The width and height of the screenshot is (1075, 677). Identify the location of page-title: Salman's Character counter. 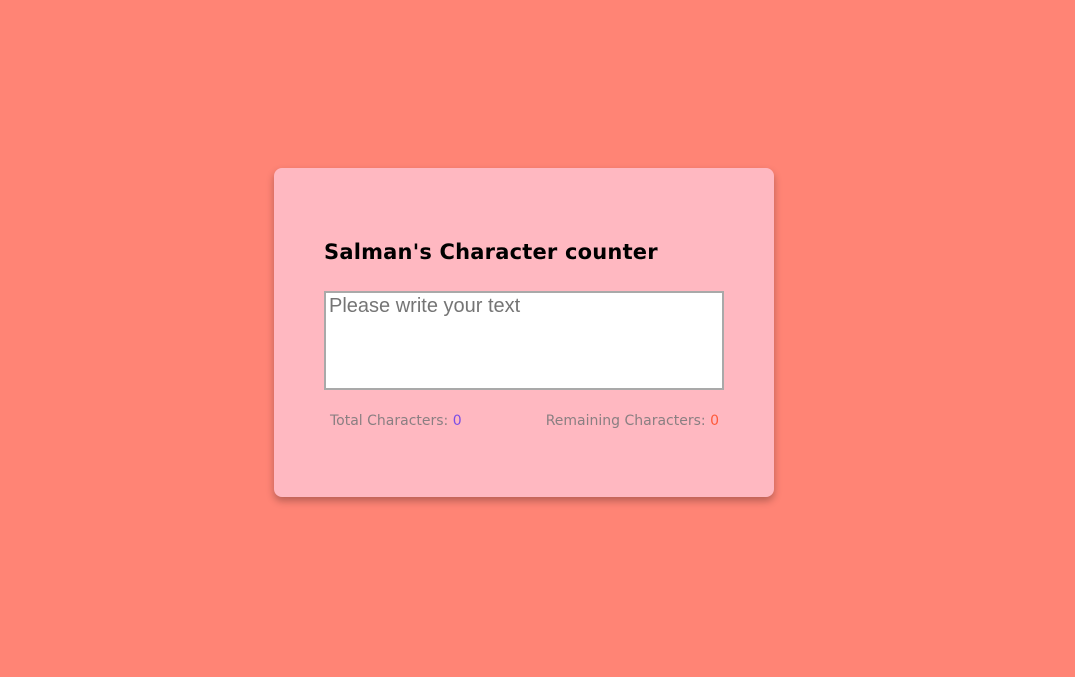
(491, 252).